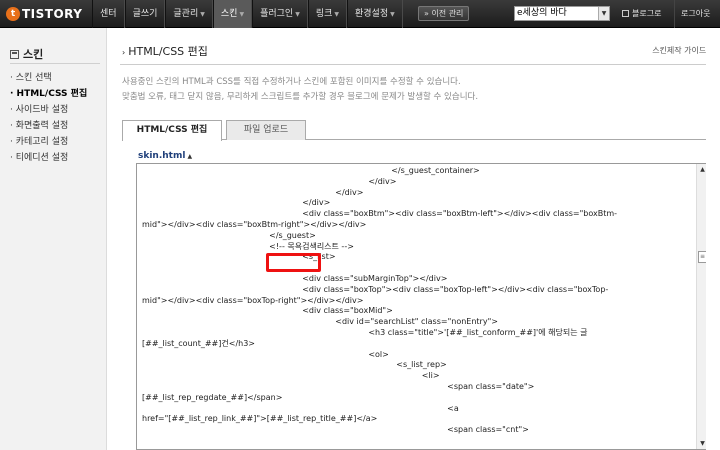 Image resolution: width=720 pixels, height=450 pixels. I want to click on code-line: <div class="subMarginTop"></div>, so click(295, 278).